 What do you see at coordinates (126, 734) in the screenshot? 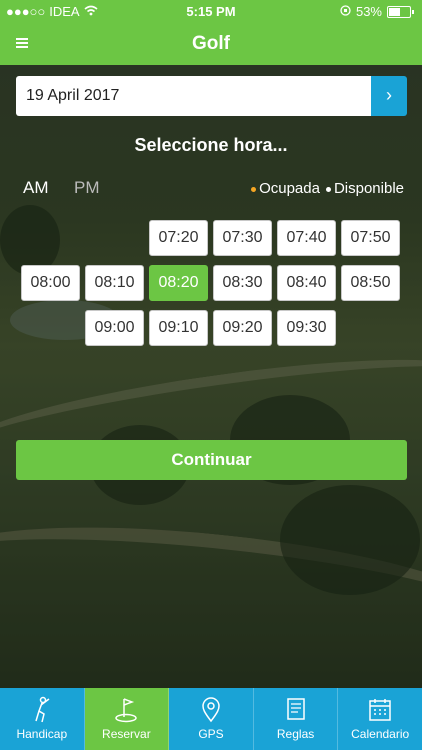
I see `tab-label: Reservar` at bounding box center [126, 734].